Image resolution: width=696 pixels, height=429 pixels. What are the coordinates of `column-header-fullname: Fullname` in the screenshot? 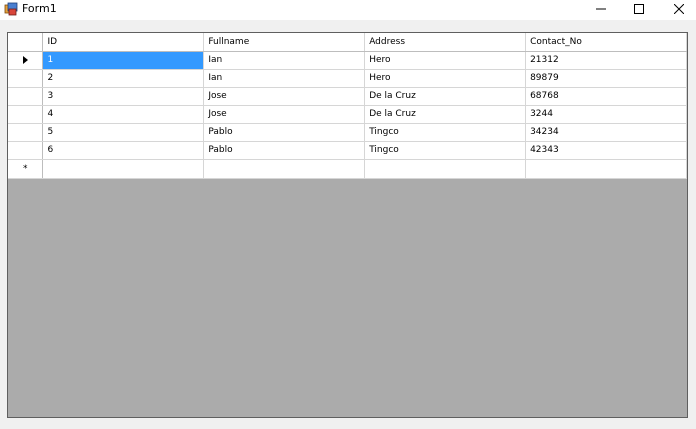 It's located at (284, 42).